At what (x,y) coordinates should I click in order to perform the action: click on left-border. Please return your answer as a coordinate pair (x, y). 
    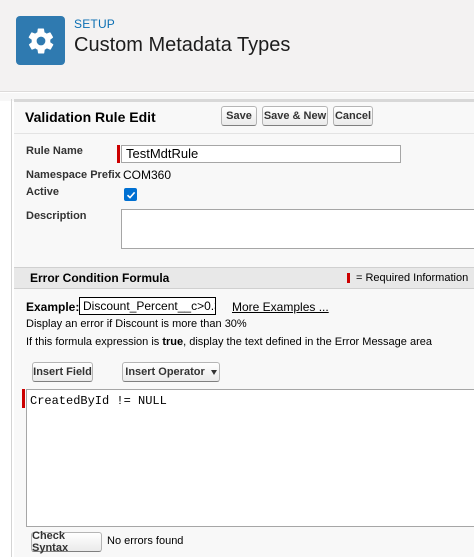
    Looking at the image, I should click on (11, 328).